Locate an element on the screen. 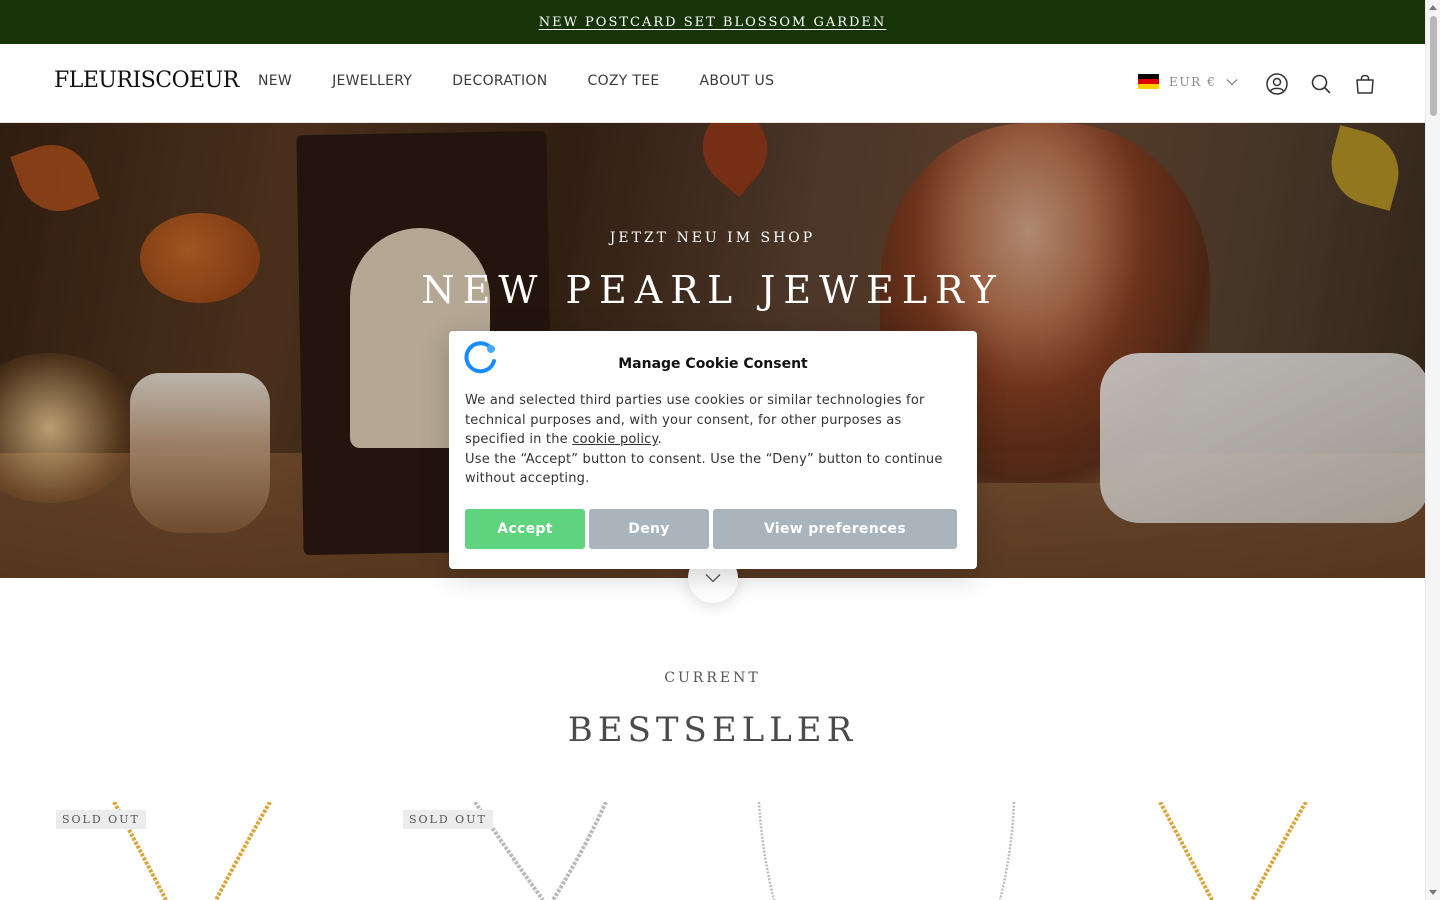 Image resolution: width=1440 pixels, height=900 pixels. accept-button: Accept is located at coordinates (525, 529).